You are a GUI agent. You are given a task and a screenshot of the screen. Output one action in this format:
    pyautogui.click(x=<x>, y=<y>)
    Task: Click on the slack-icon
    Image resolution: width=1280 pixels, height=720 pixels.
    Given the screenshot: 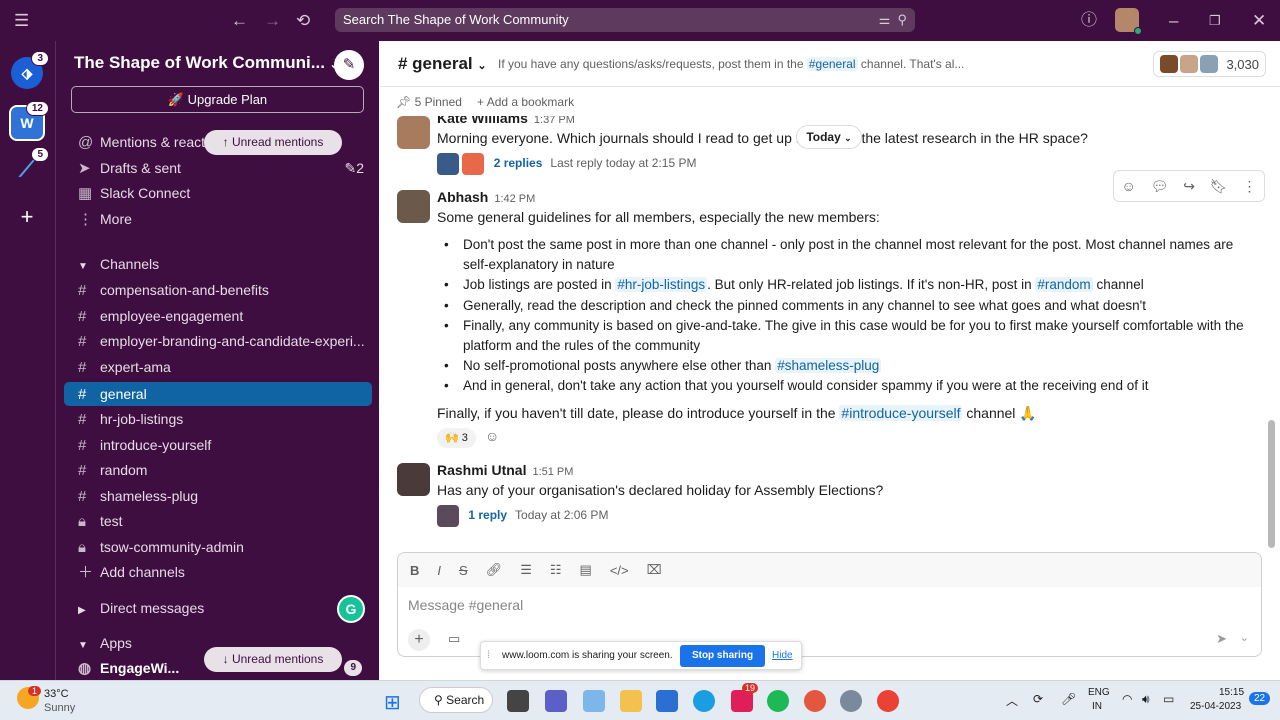 What is the action you would take?
    pyautogui.click(x=742, y=701)
    